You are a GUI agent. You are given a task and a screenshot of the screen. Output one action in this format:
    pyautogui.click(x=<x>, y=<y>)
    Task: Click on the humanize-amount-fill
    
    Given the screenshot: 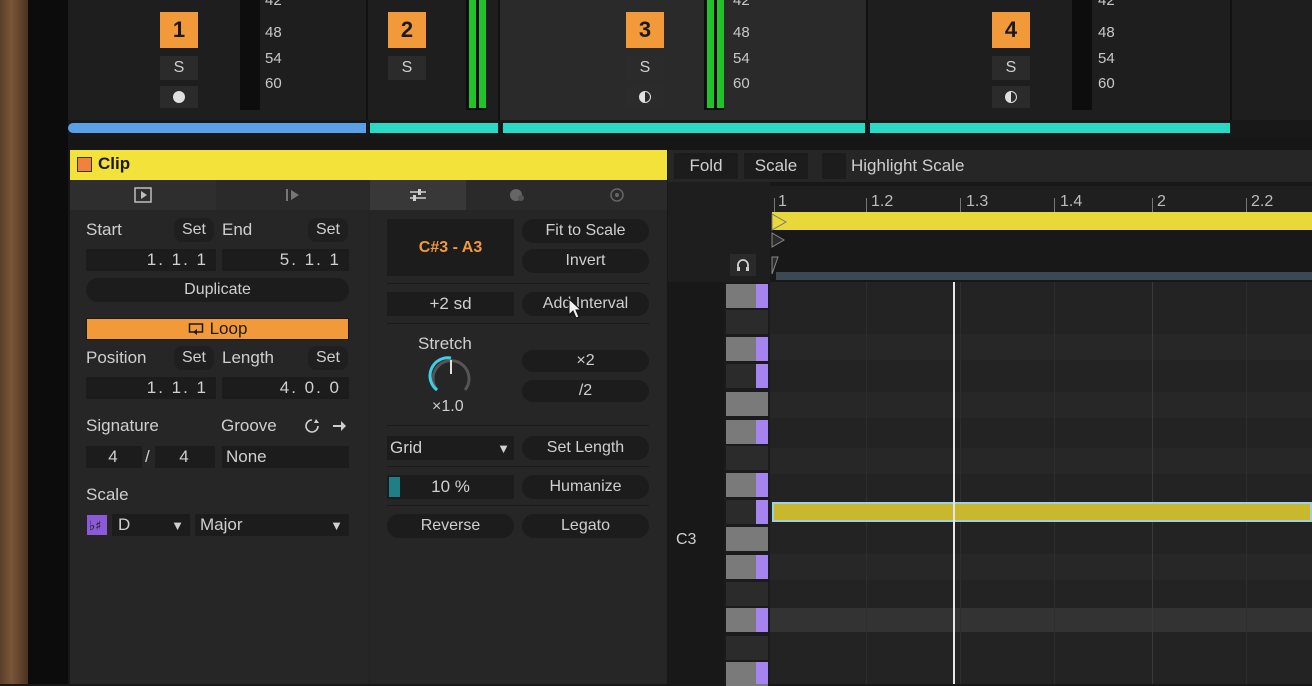 What is the action you would take?
    pyautogui.click(x=394, y=487)
    